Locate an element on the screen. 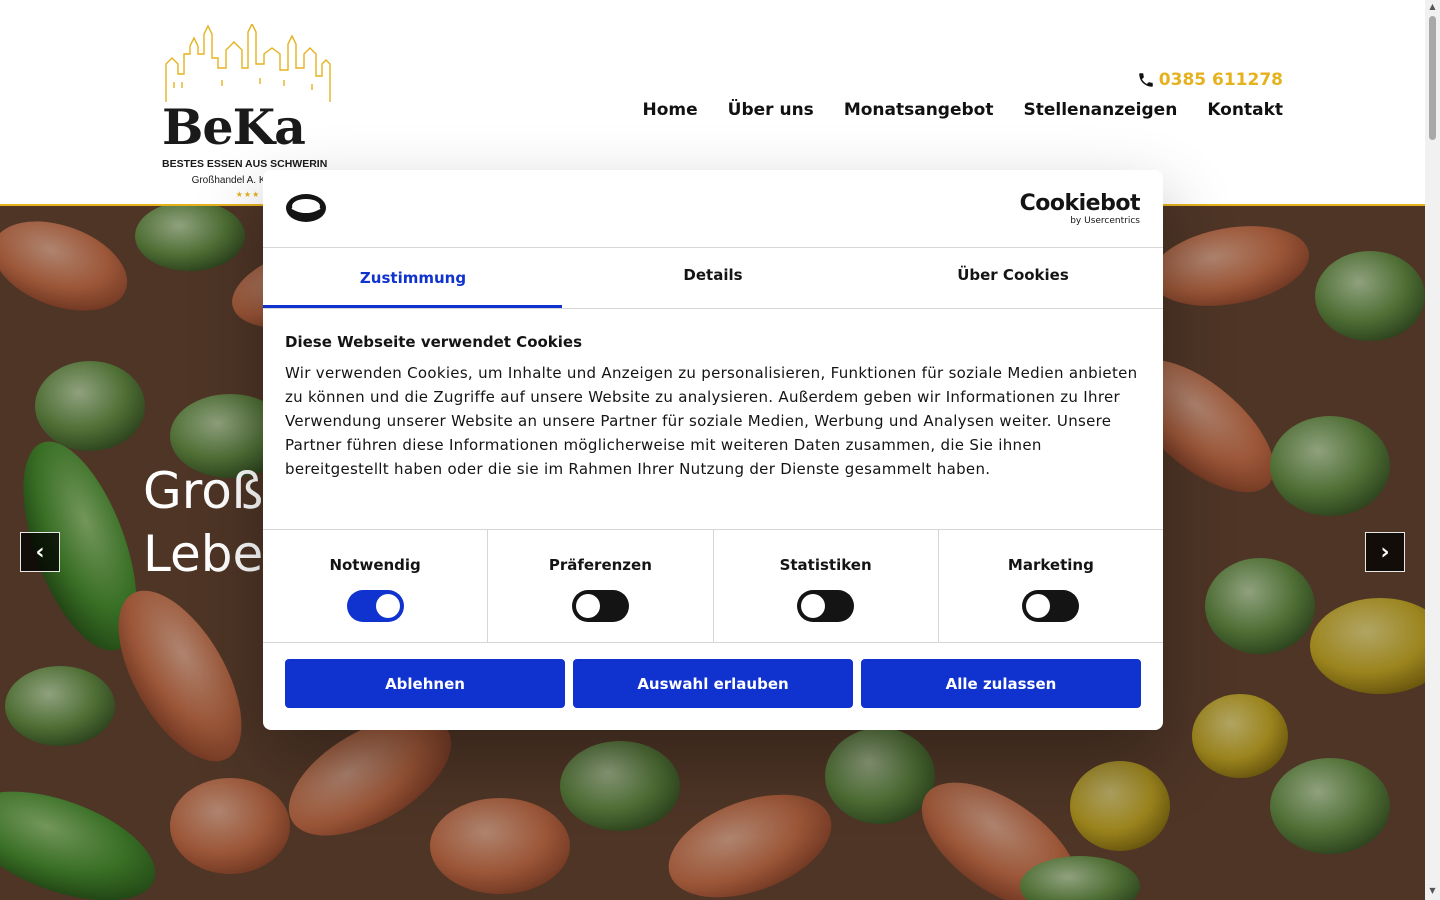  toggle-col-marketing: Marketing is located at coordinates (1051, 586).